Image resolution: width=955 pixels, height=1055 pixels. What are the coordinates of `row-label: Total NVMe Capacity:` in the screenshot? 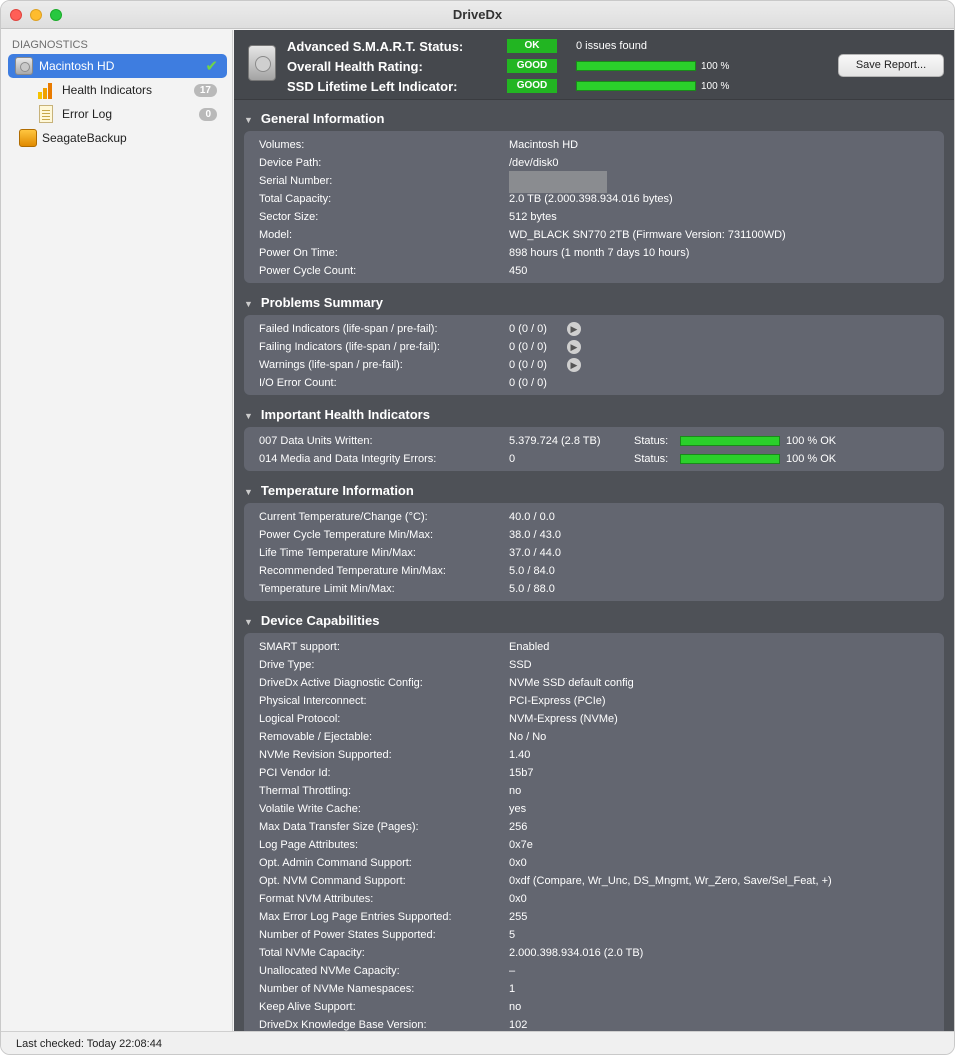 It's located at (312, 953).